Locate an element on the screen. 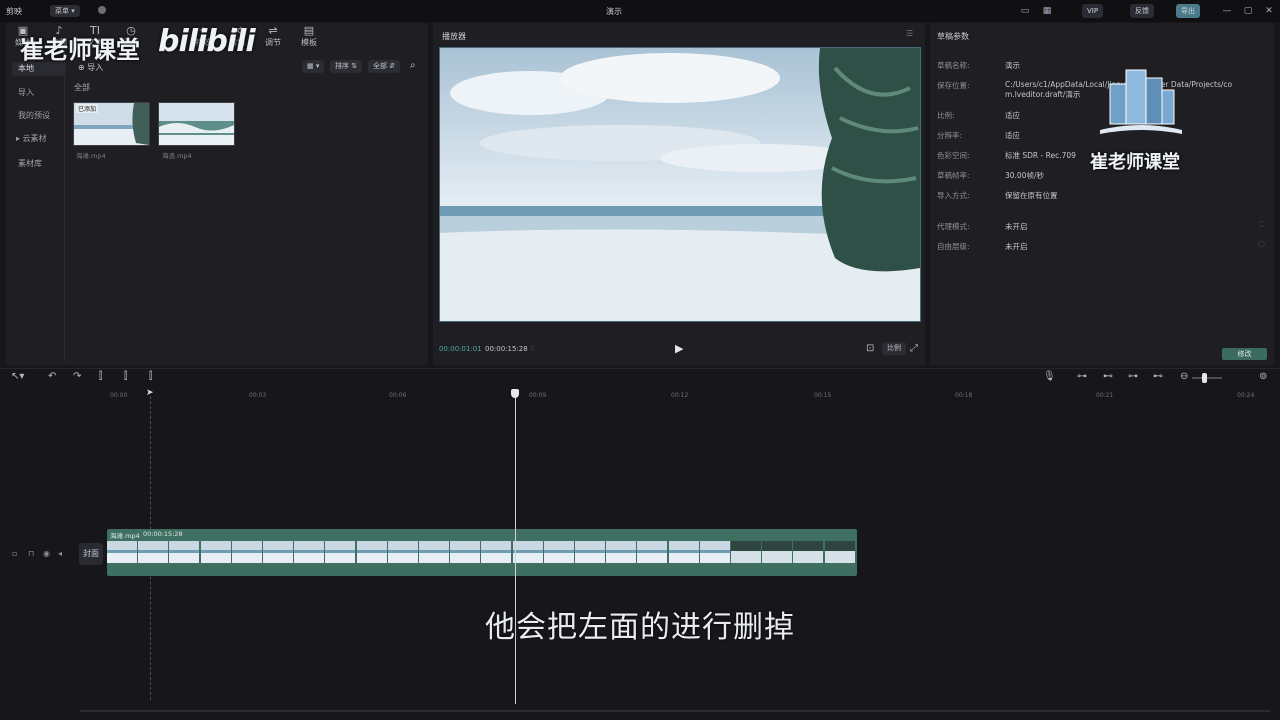 This screenshot has height=720, width=1280. tick-label: 00:18 is located at coordinates (964, 395).